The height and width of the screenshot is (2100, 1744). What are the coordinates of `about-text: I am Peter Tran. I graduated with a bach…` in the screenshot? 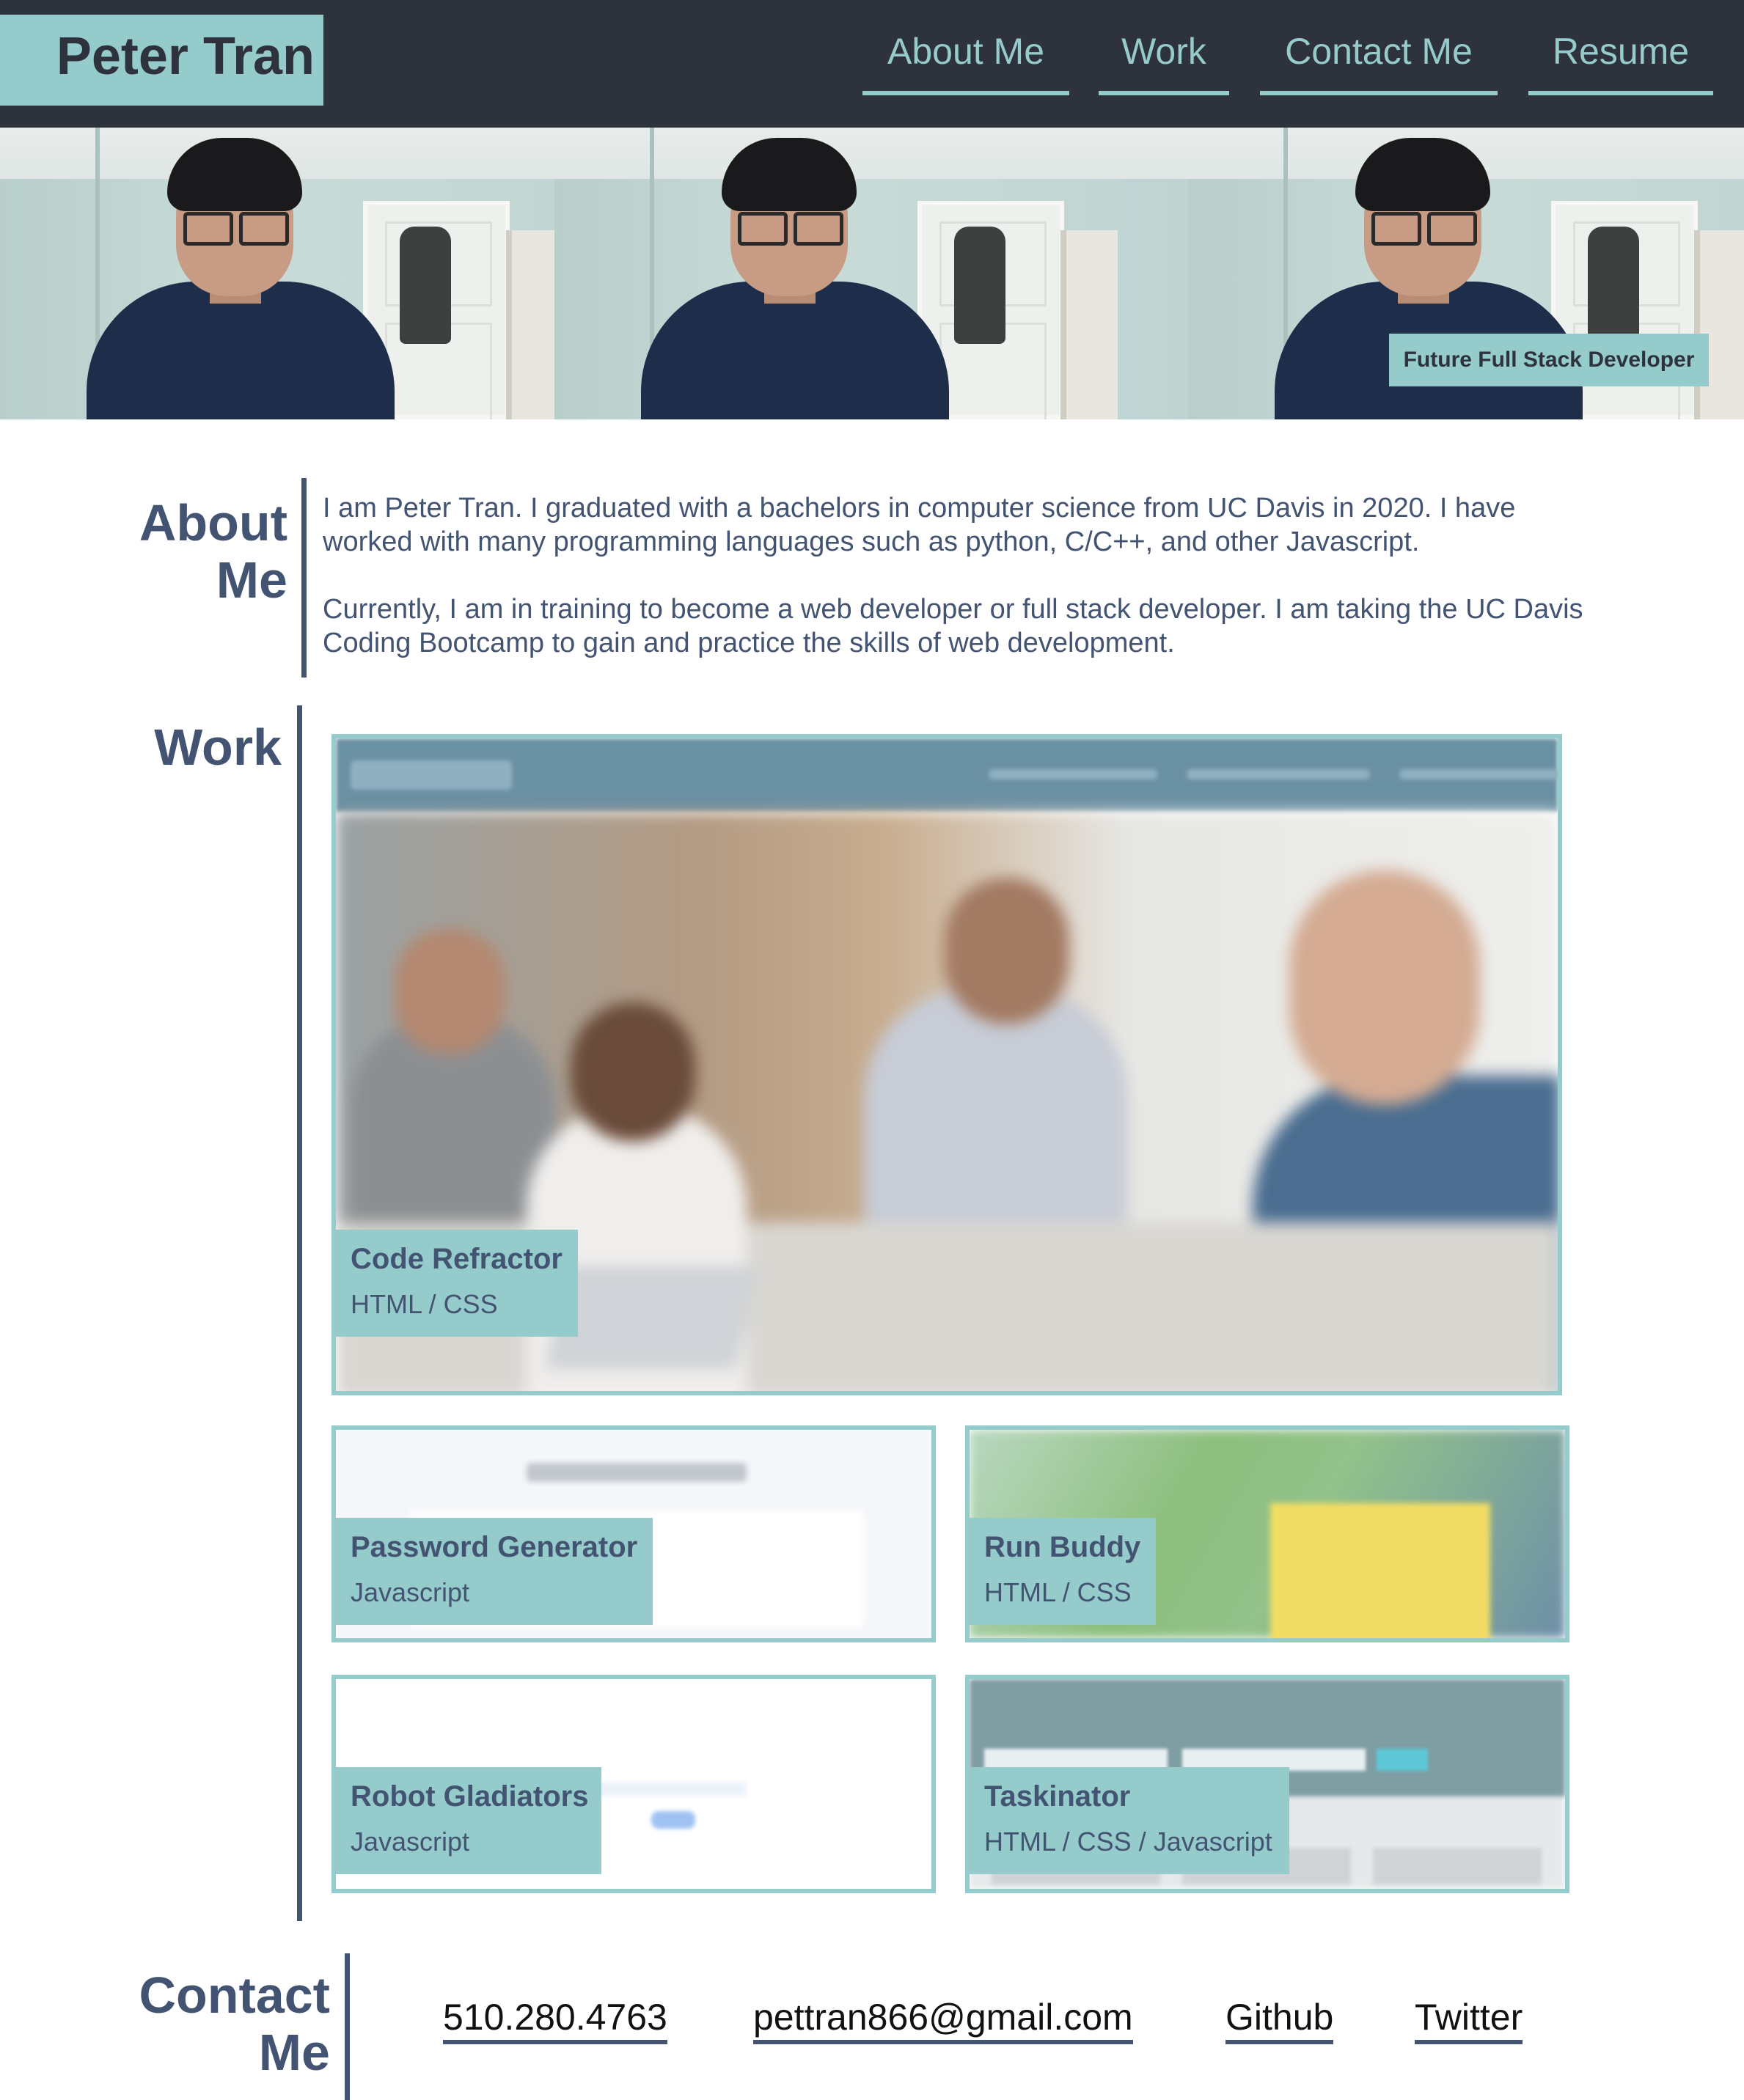 It's located at (961, 592).